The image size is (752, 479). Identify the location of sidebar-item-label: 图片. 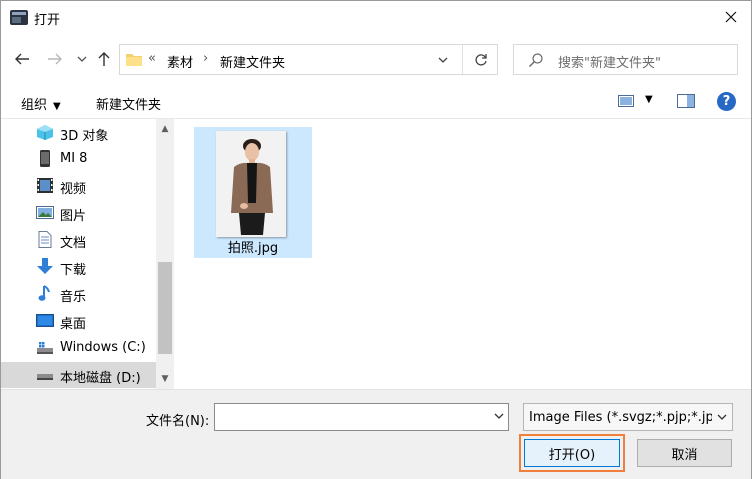
(73, 216).